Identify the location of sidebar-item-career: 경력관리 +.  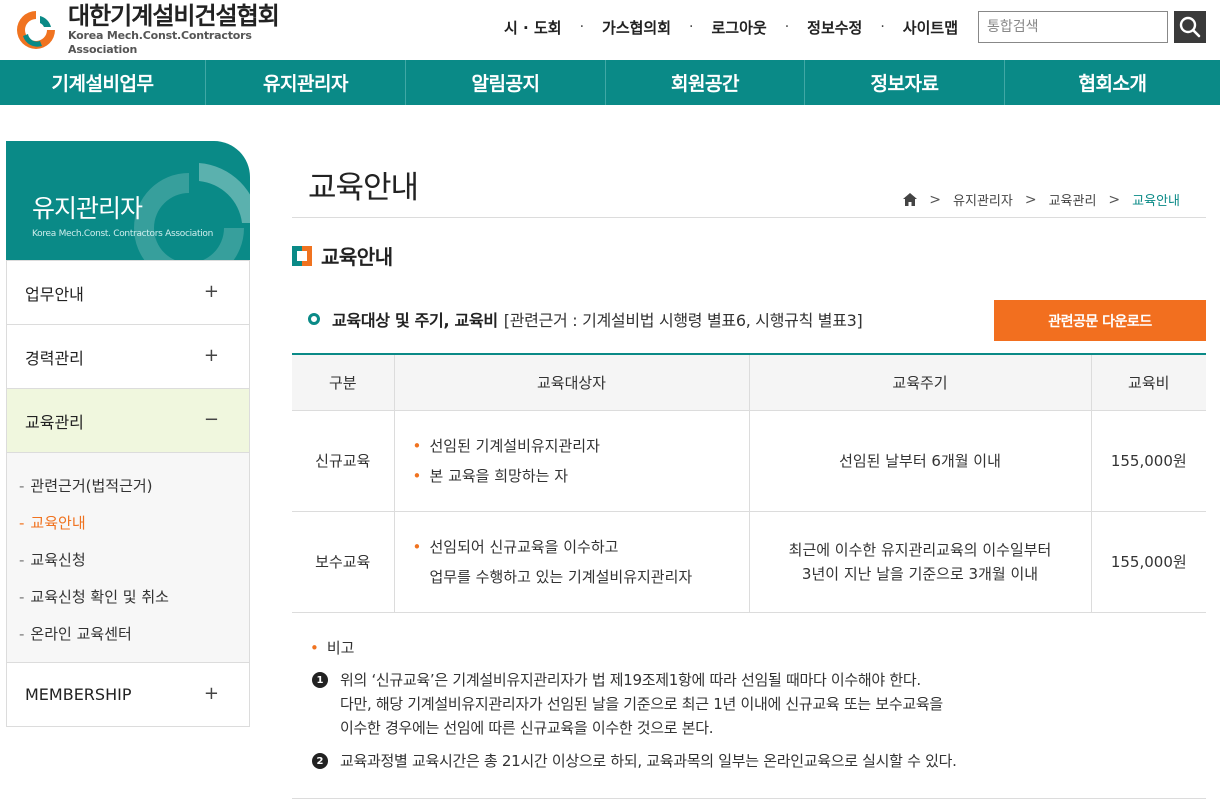
(128, 356).